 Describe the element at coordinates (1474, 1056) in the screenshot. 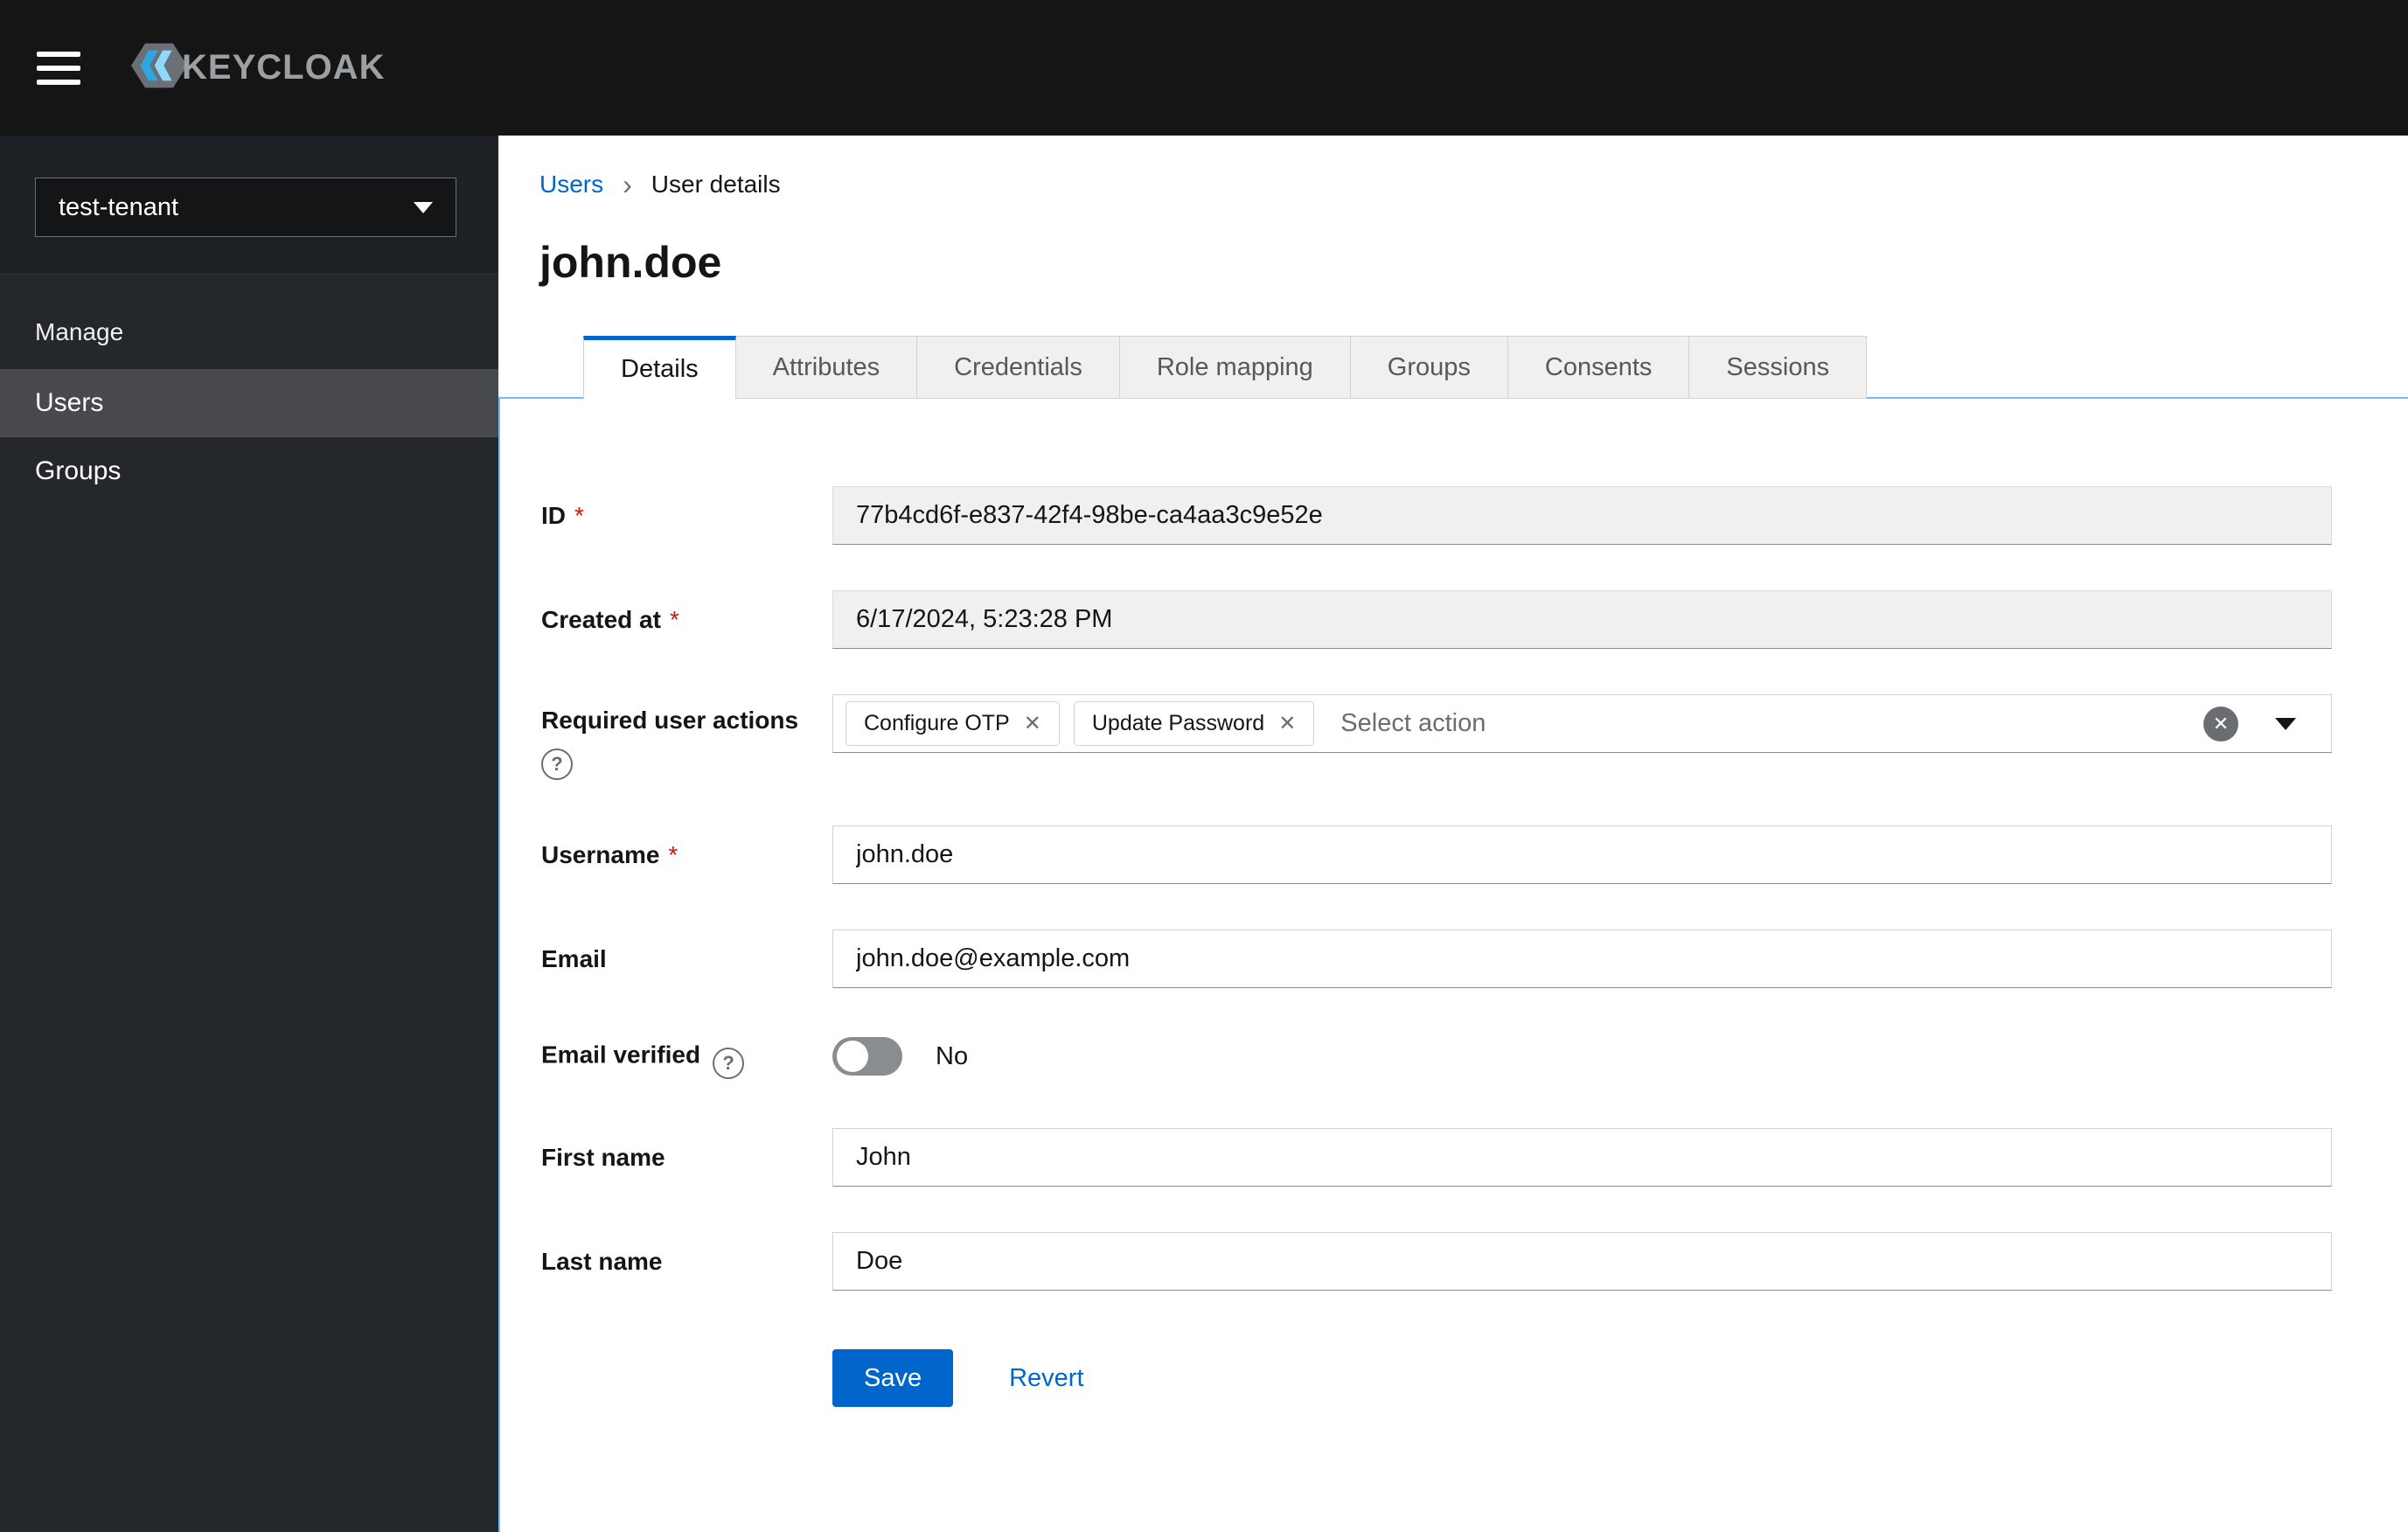

I see `form-row-email-verified: Email verified? No` at that location.